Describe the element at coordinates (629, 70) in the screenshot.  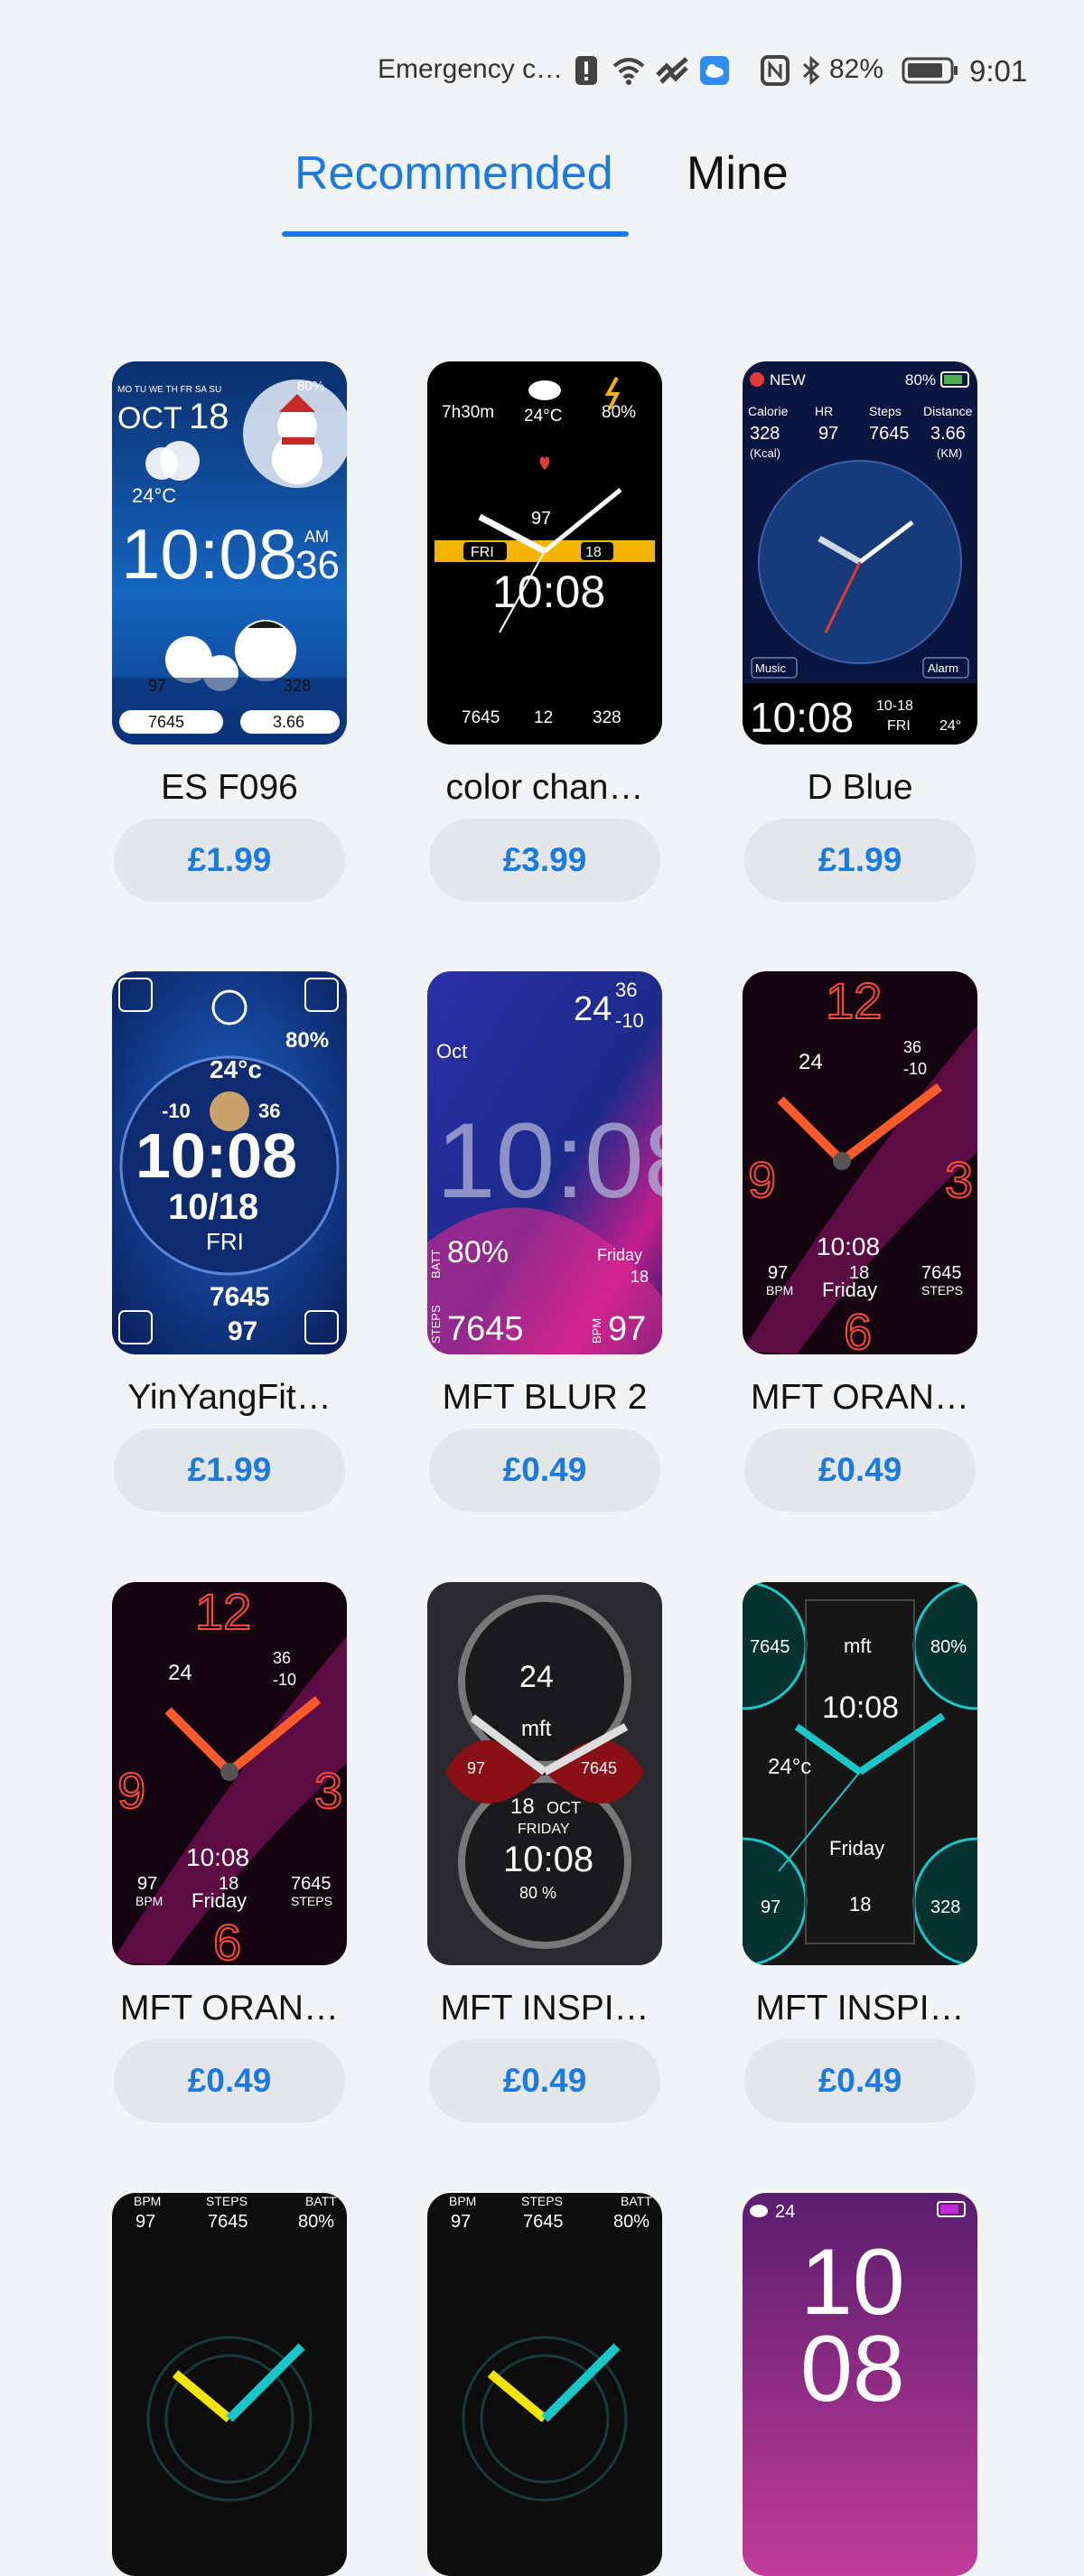
I see `wifi-icon` at that location.